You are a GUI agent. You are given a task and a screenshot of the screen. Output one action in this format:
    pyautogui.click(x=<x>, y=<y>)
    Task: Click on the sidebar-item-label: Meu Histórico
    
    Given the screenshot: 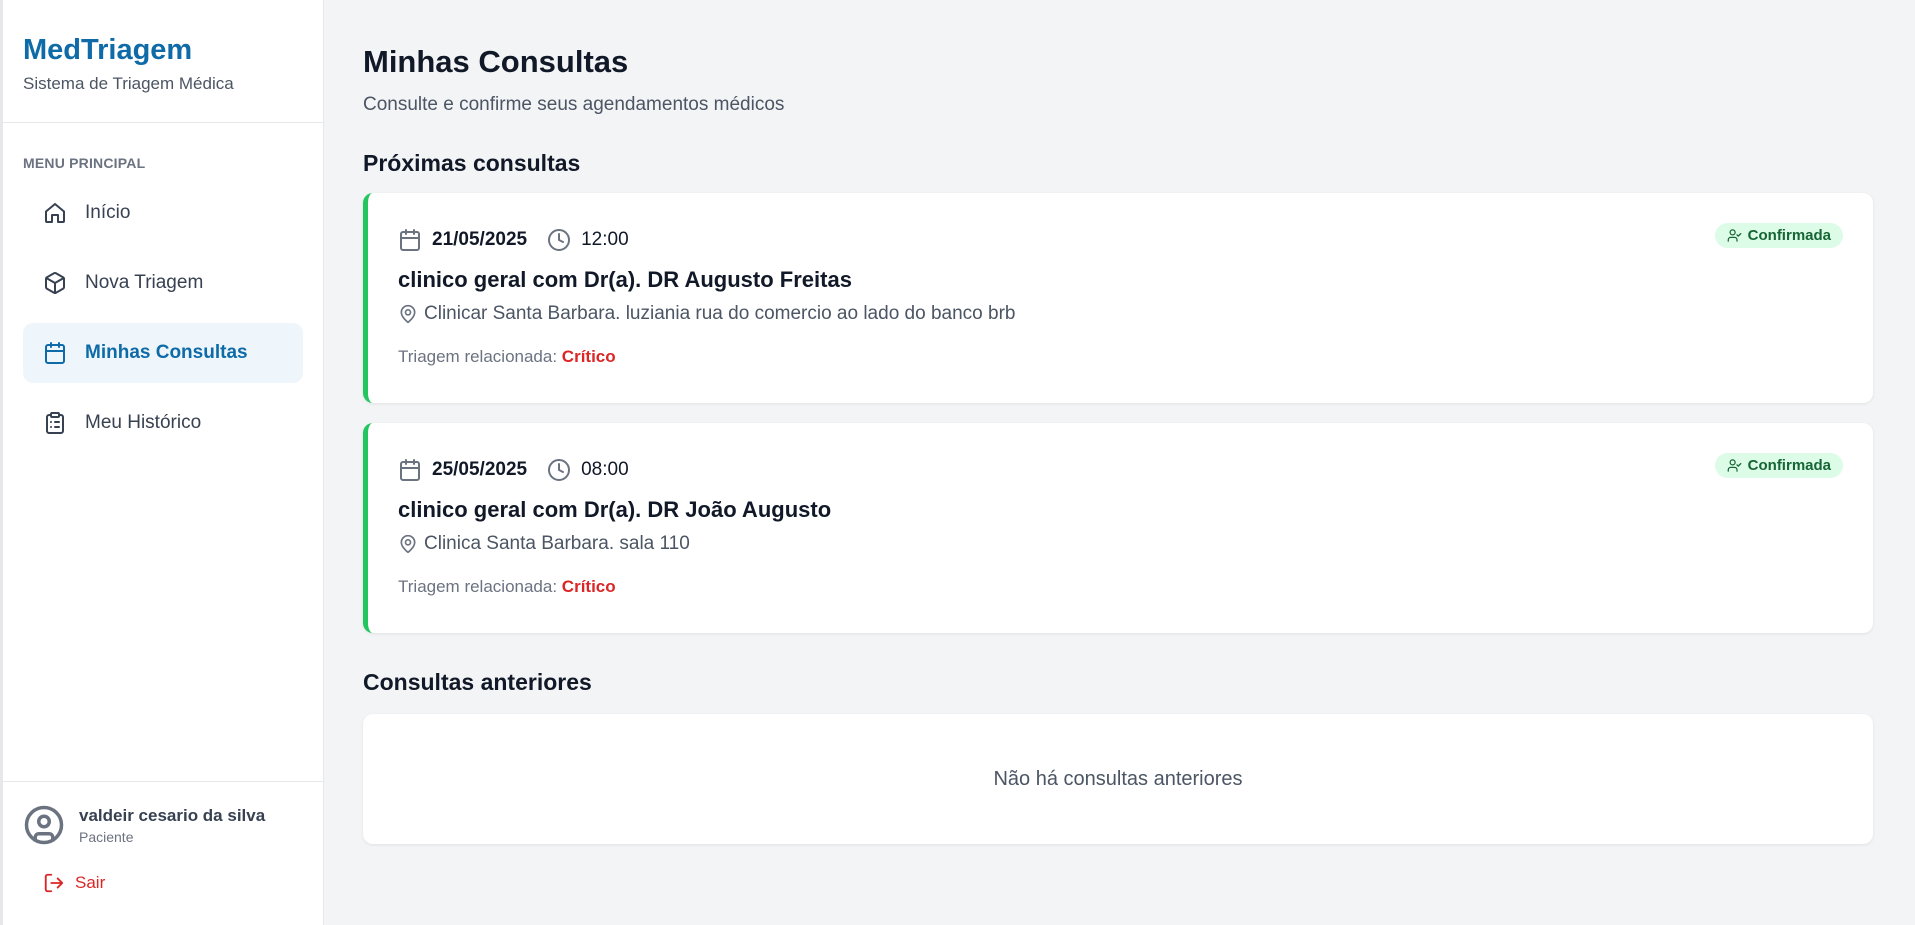 What is the action you would take?
    pyautogui.click(x=143, y=422)
    